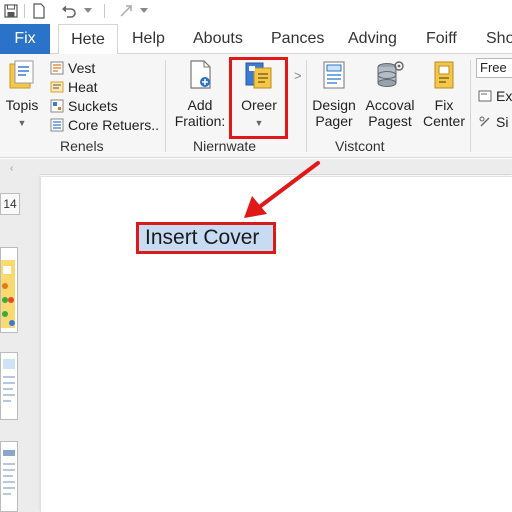  I want to click on style-dropdown: Free, so click(494, 68).